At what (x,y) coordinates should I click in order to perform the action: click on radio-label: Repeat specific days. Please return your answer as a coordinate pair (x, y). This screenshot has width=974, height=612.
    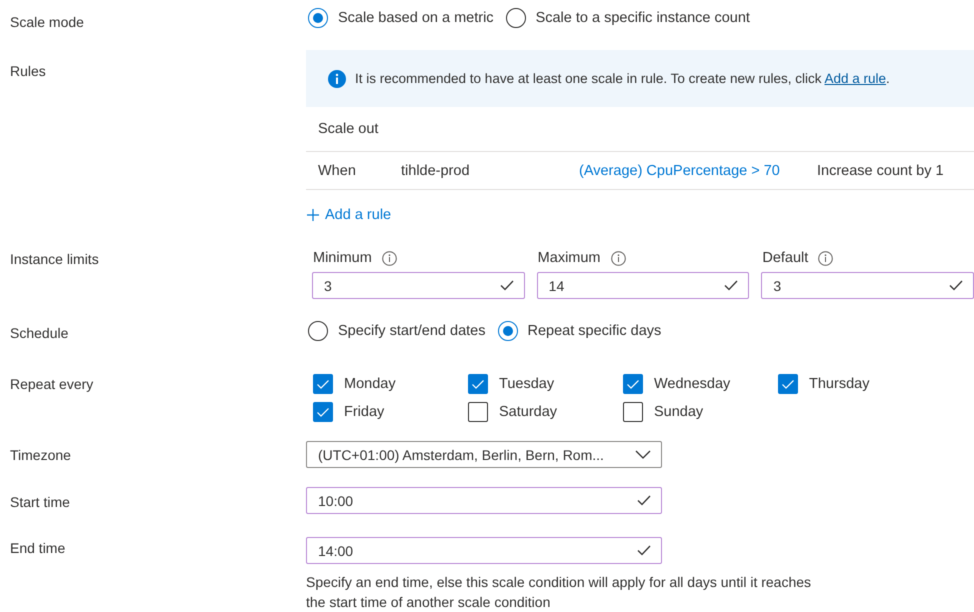
    Looking at the image, I should click on (595, 331).